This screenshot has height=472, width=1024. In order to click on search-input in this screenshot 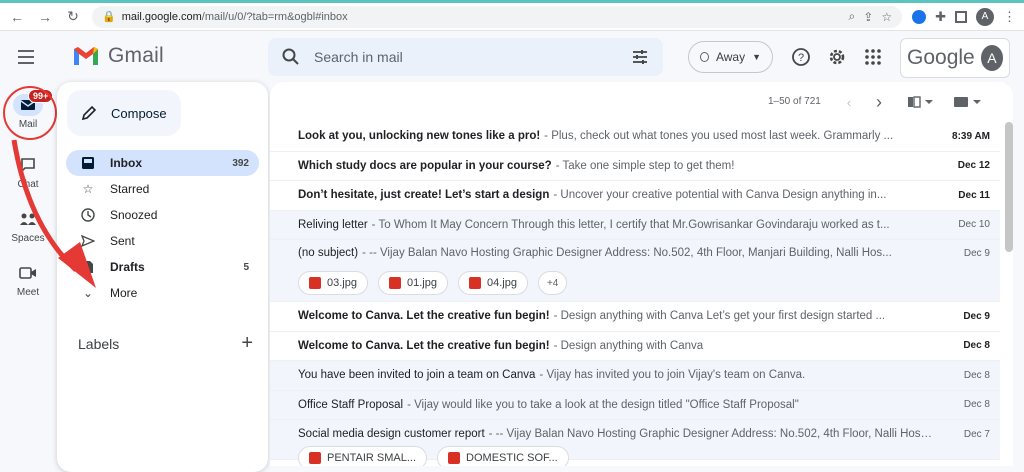, I will do `click(465, 57)`.